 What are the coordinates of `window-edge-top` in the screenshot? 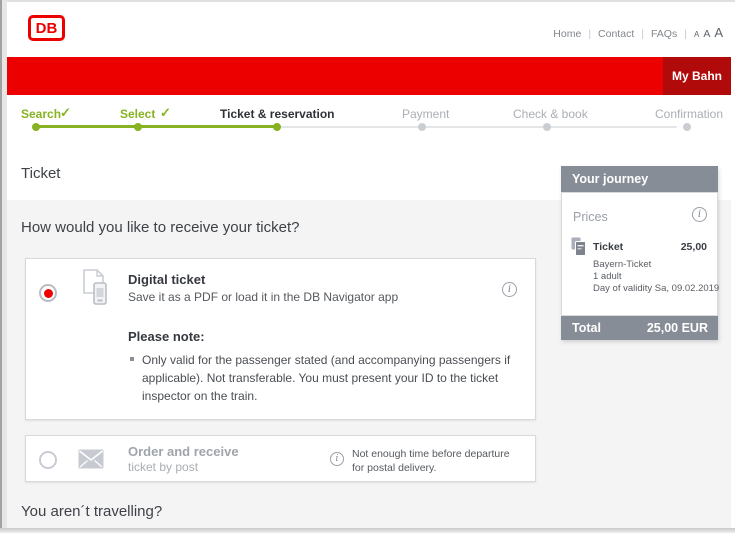 It's located at (371, 1).